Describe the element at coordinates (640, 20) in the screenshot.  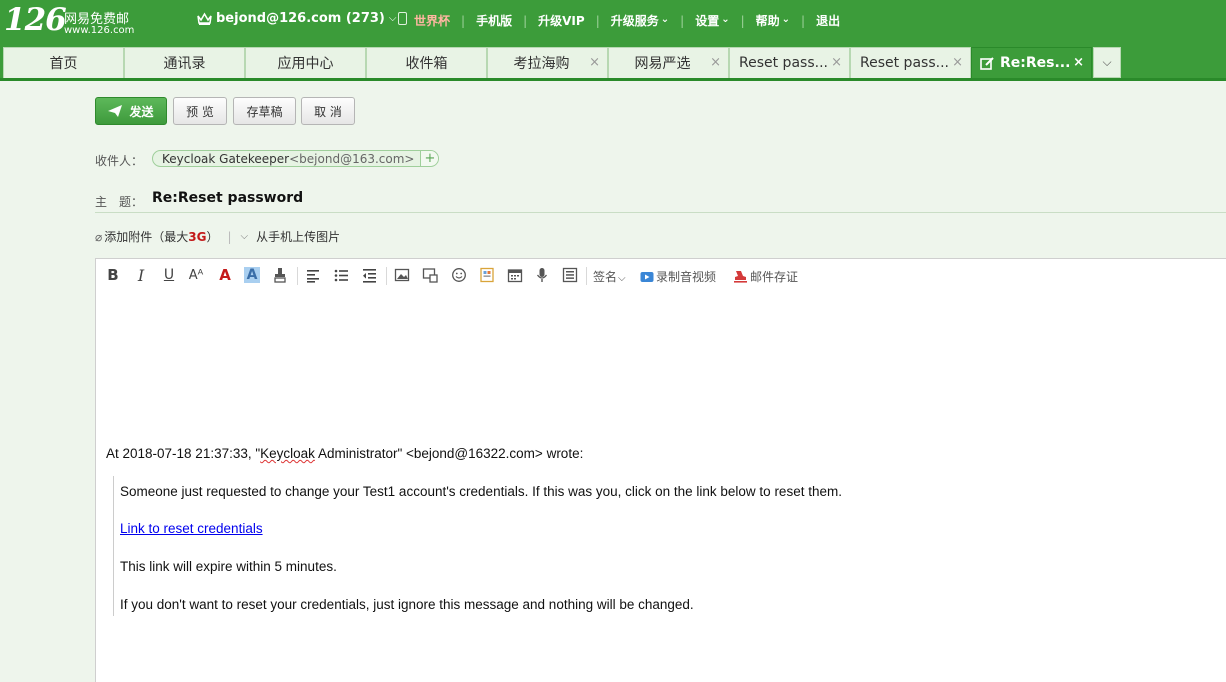
I see `nav-upgrade-service: 升级服务` at that location.